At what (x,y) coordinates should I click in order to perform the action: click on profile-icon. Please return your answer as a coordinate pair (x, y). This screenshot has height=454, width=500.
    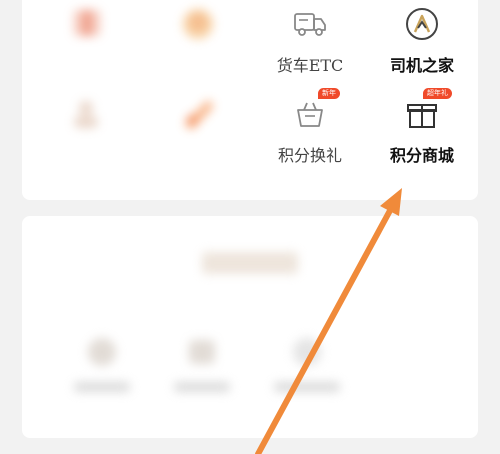
    Looking at the image, I should click on (86, 114).